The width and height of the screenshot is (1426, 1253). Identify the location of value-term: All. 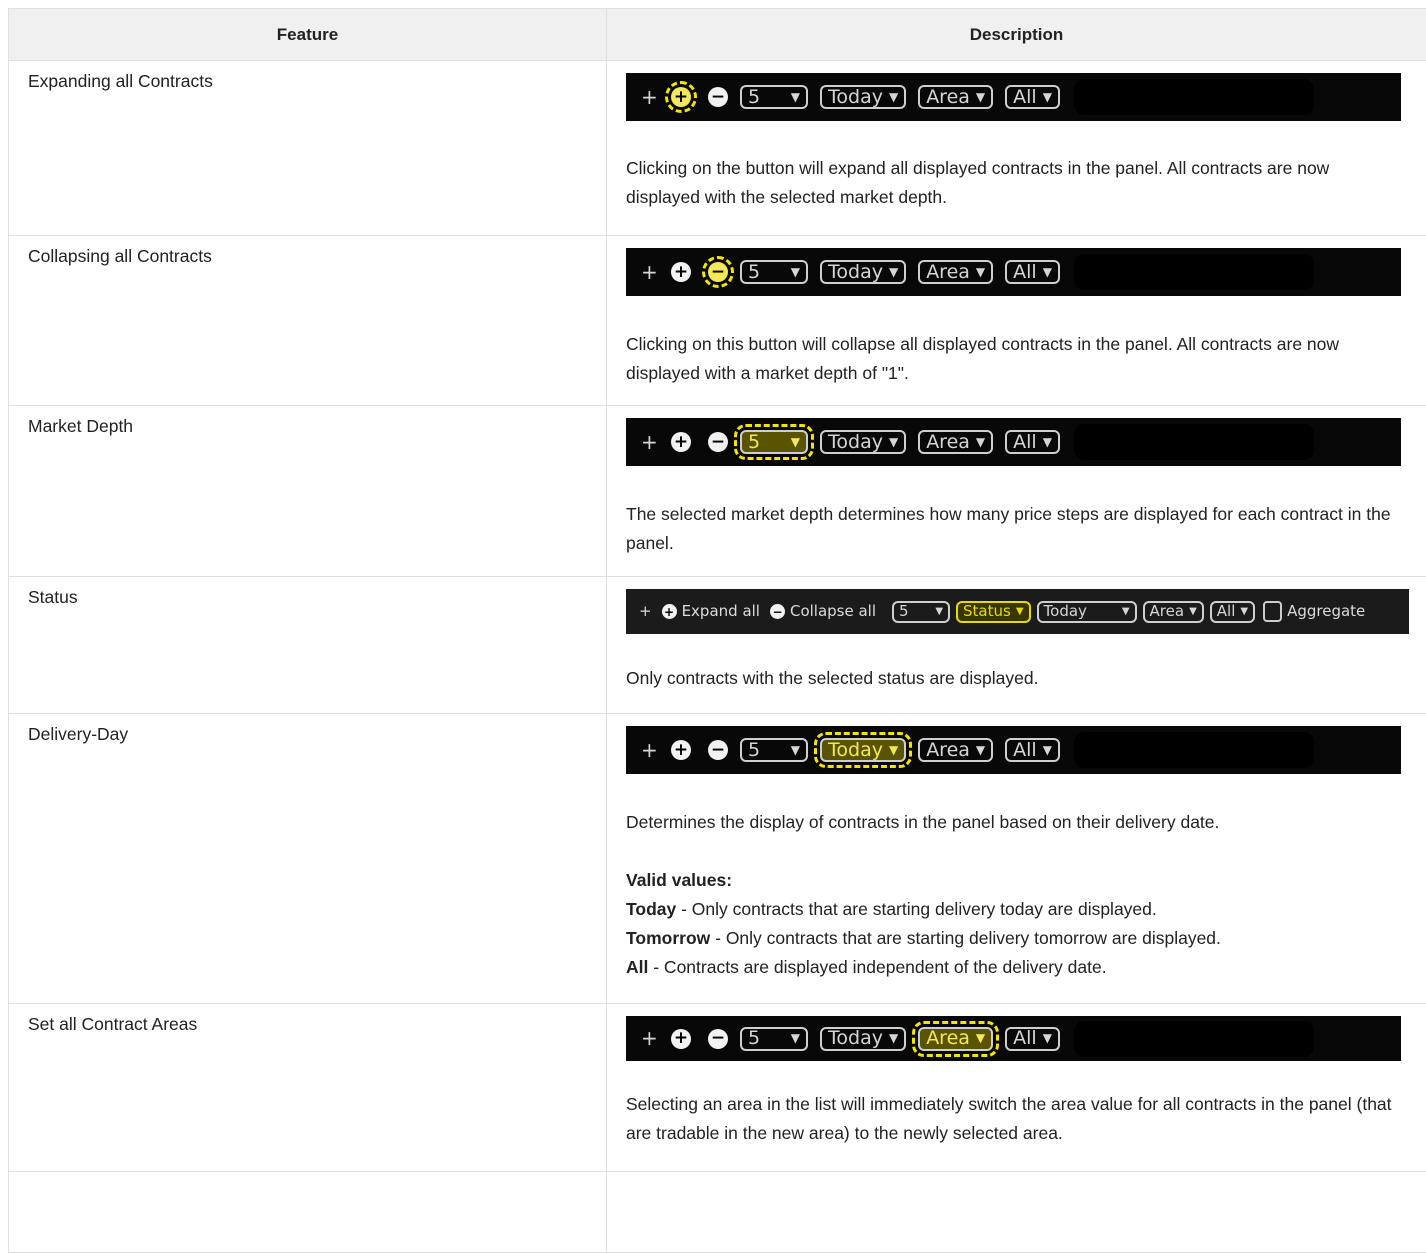
(637, 967).